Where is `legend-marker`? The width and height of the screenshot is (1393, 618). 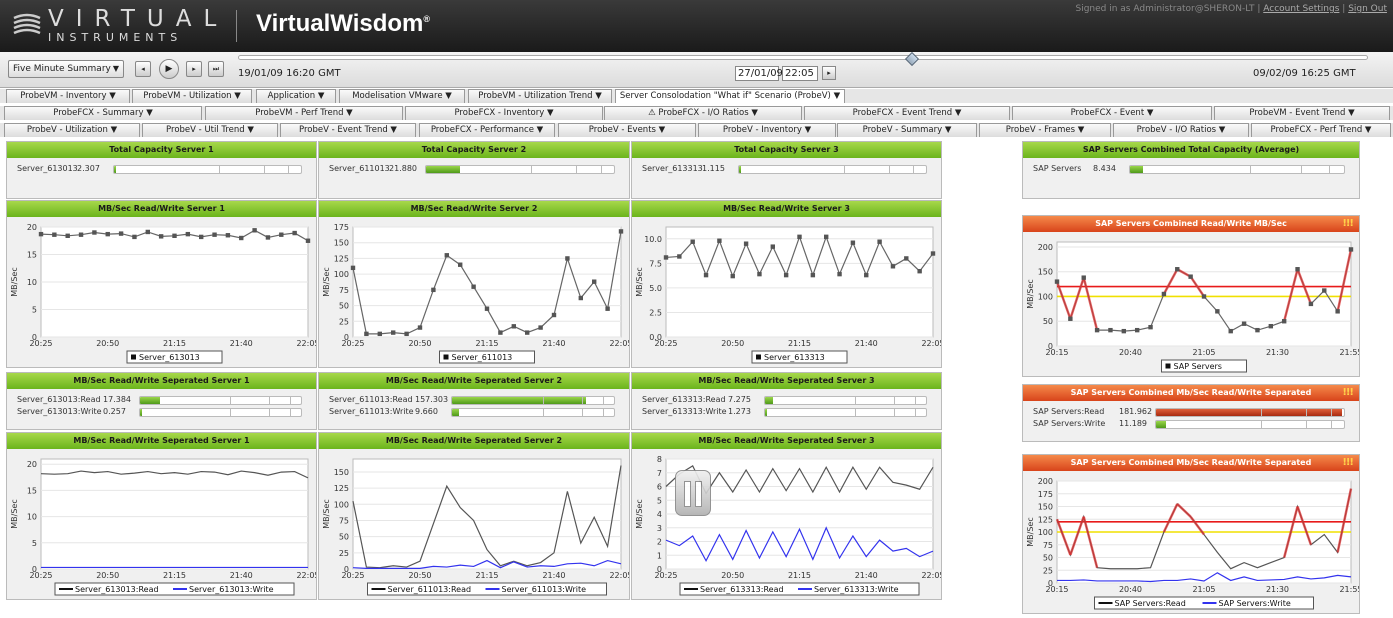
legend-marker is located at coordinates (133, 357).